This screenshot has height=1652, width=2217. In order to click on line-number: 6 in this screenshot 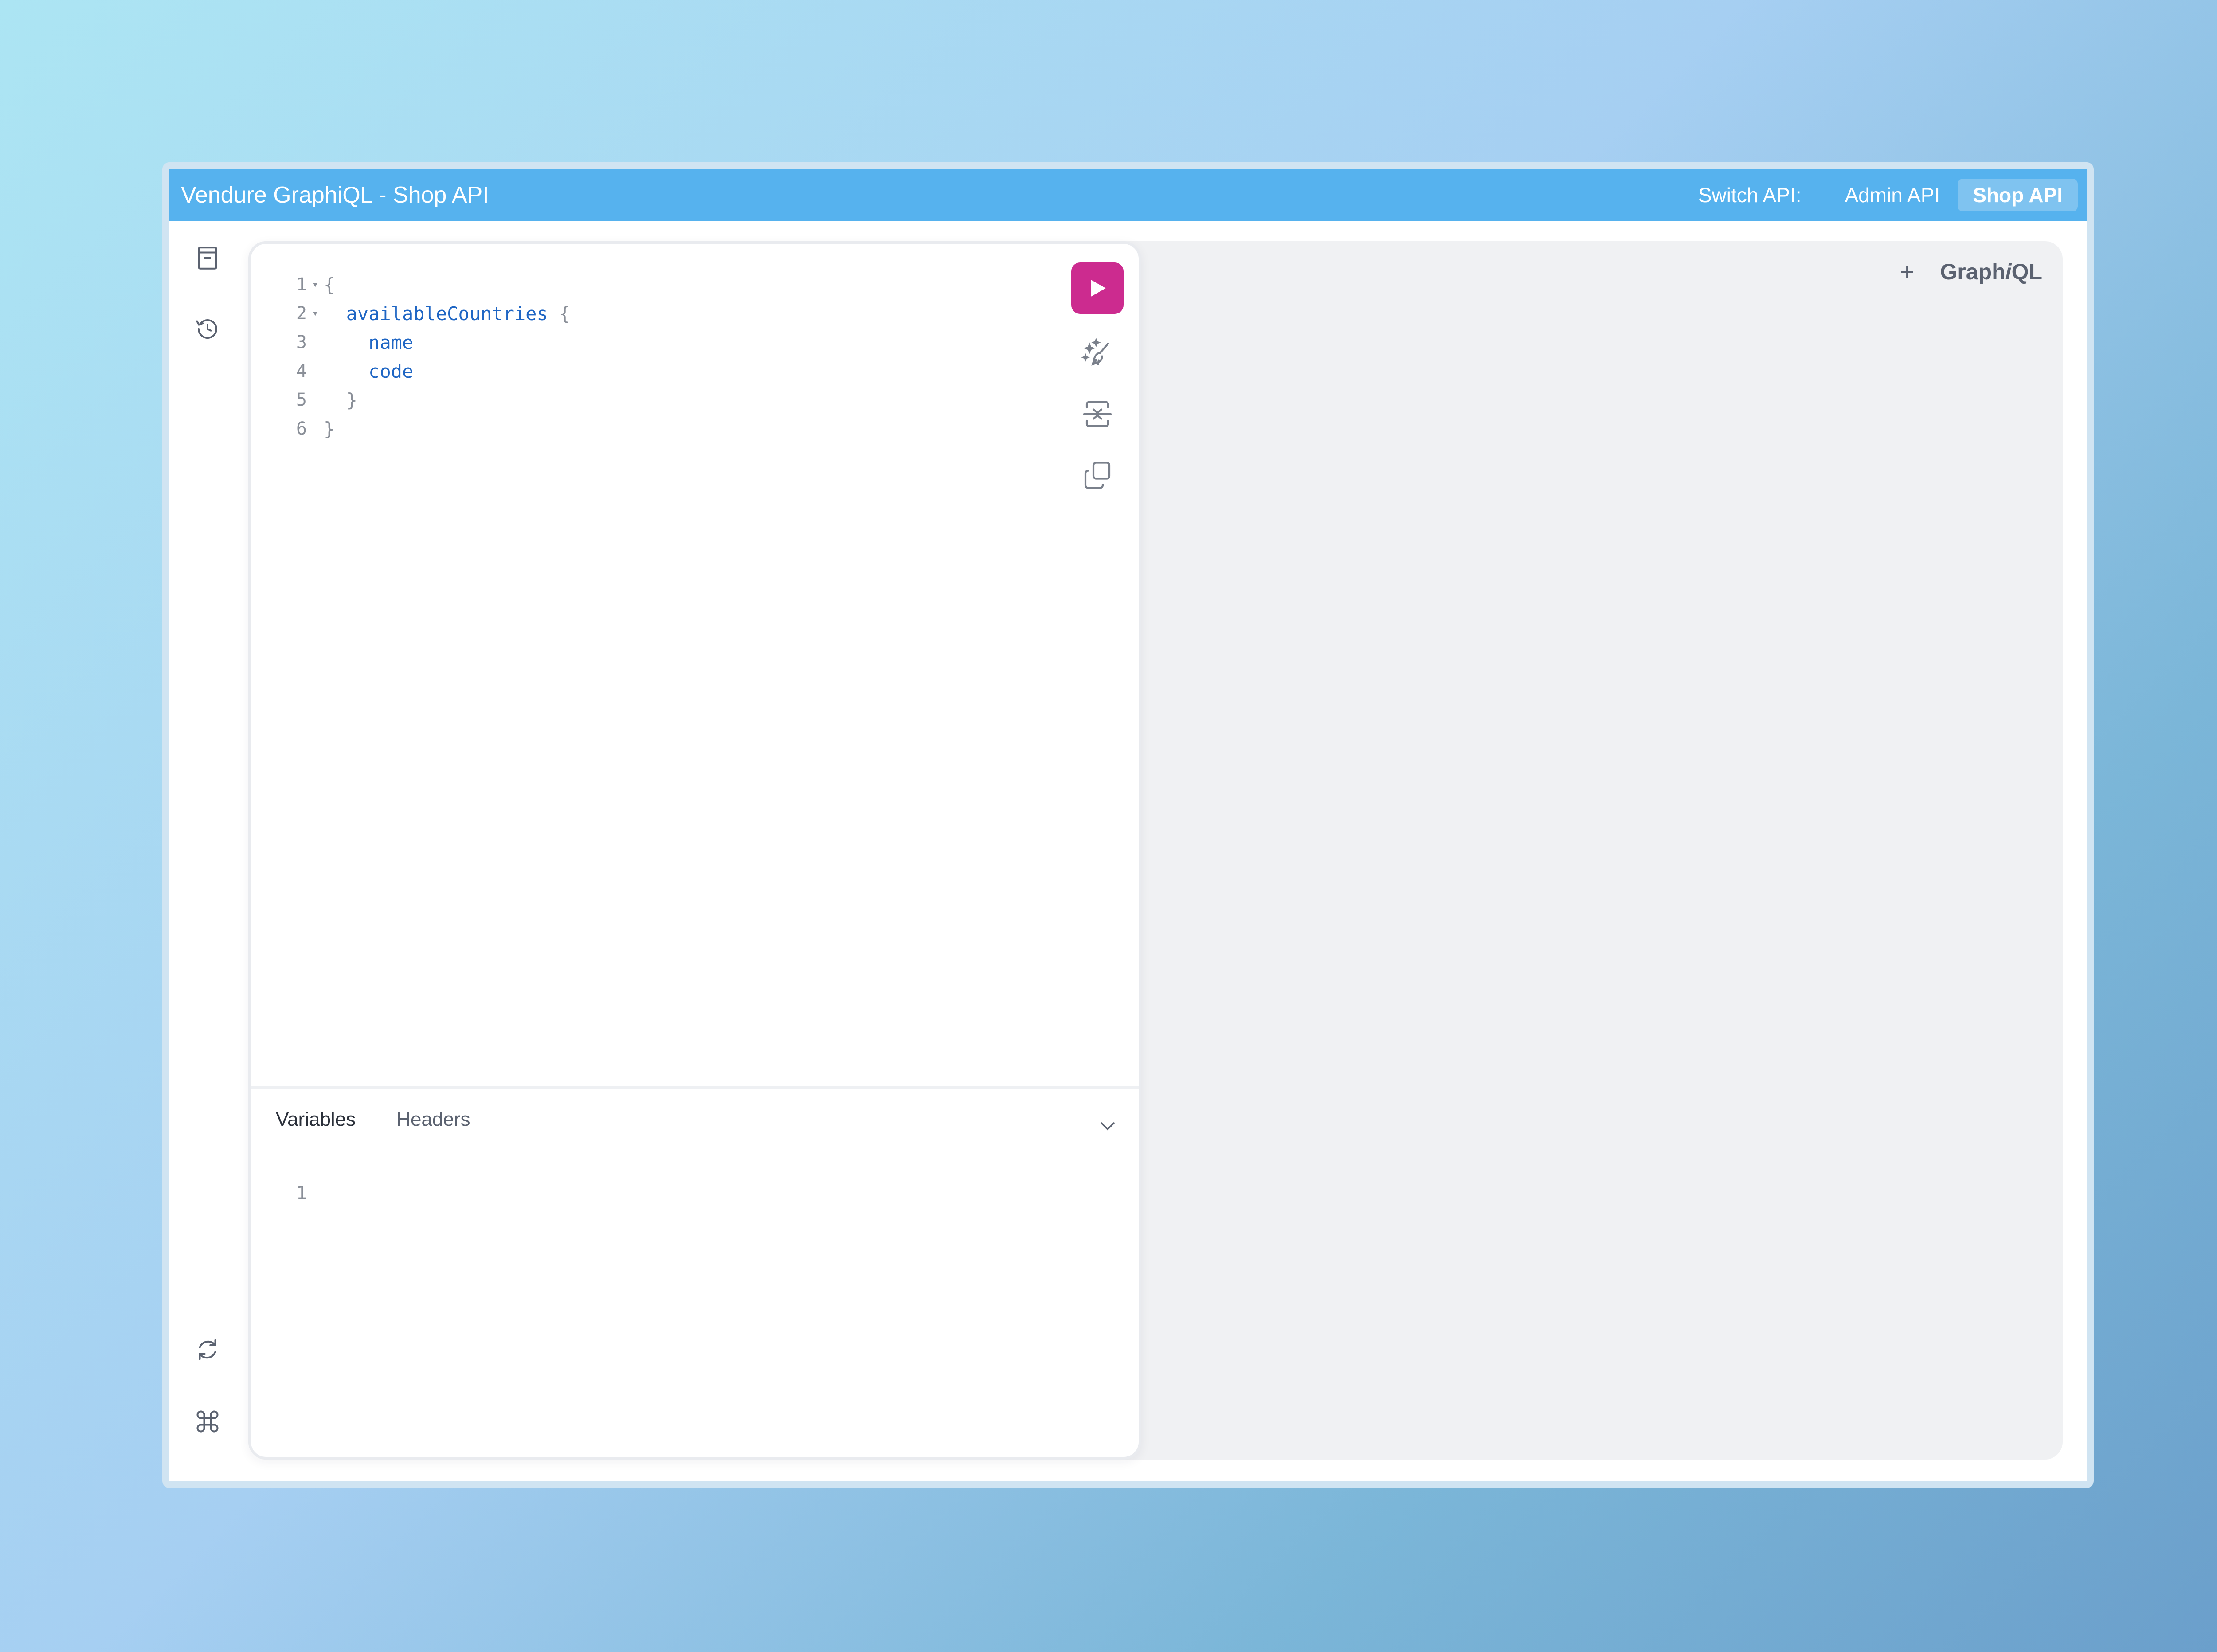, I will do `click(301, 429)`.